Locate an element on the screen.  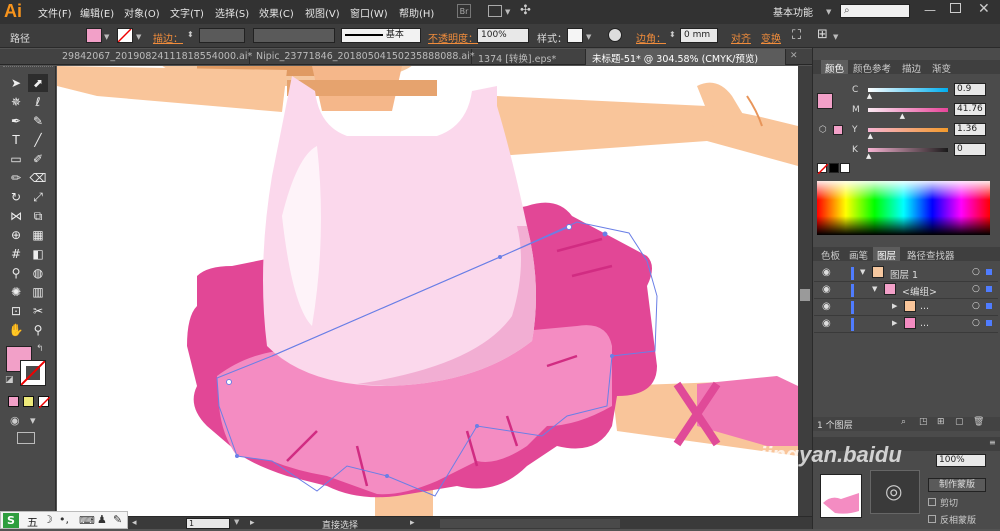
out-of-gamut-icon: ⬡ is located at coordinates (823, 130).